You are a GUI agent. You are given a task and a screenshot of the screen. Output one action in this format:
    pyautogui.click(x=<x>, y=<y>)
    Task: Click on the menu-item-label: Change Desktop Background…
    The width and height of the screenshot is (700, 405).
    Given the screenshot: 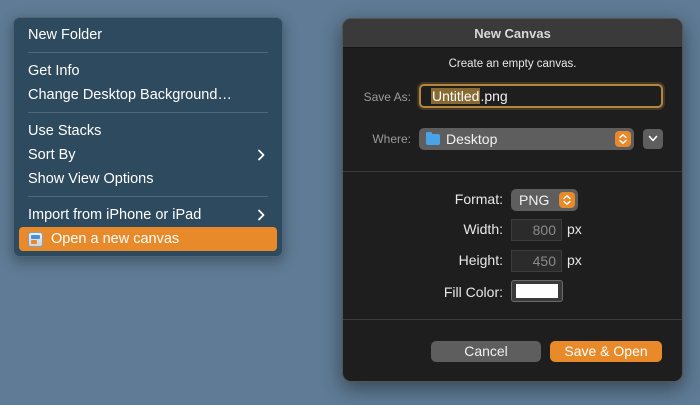 What is the action you would take?
    pyautogui.click(x=130, y=95)
    